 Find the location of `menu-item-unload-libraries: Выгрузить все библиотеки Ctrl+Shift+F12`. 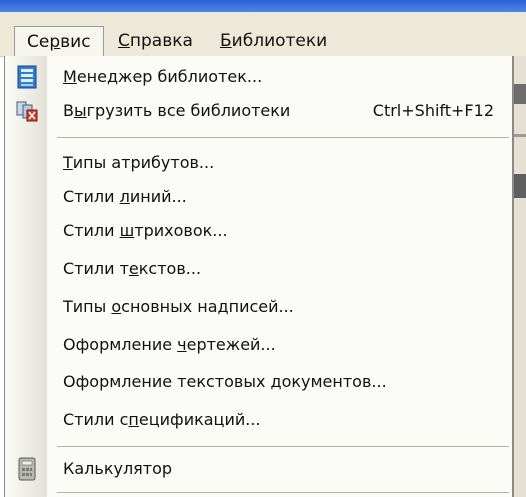

menu-item-unload-libraries: Выгрузить все библиотеки Ctrl+Shift+F12 is located at coordinates (257, 111).